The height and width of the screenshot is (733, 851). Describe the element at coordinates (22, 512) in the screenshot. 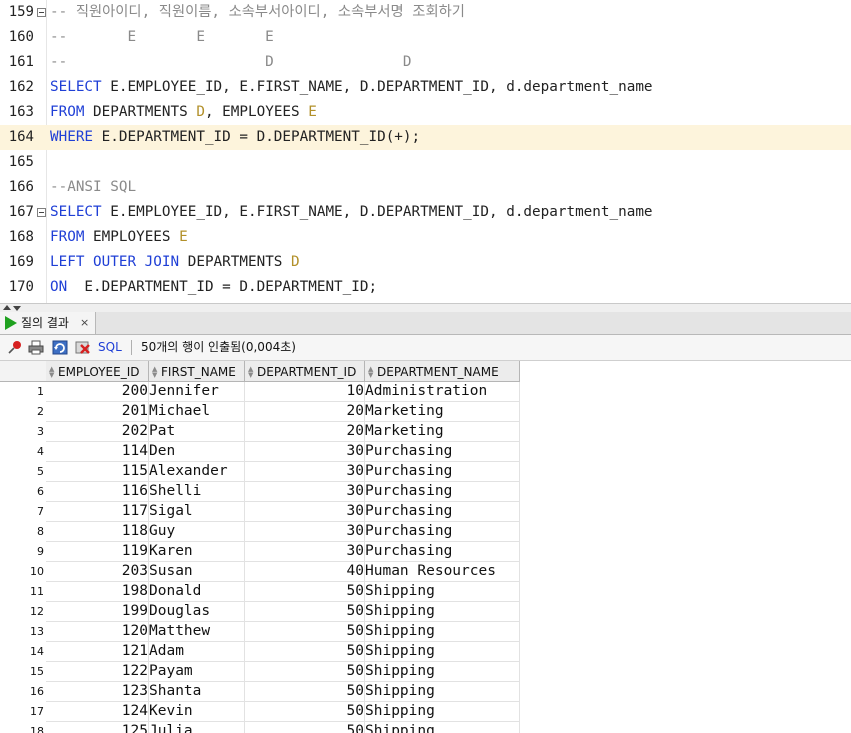

I see `row-number: 7` at that location.